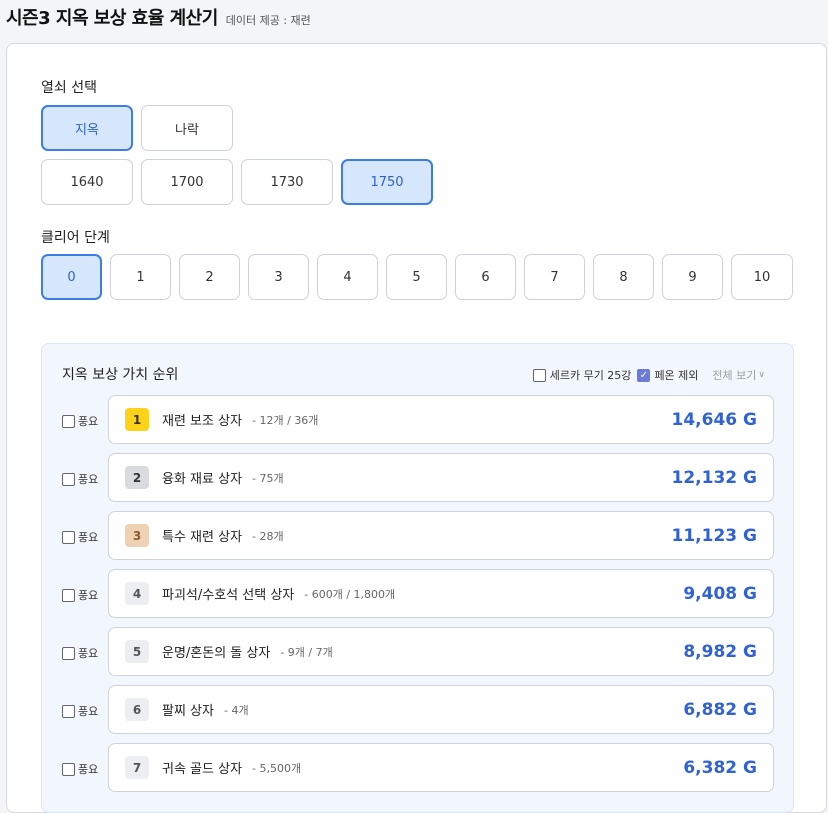 The width and height of the screenshot is (828, 813). I want to click on rank-badge: 5, so click(137, 651).